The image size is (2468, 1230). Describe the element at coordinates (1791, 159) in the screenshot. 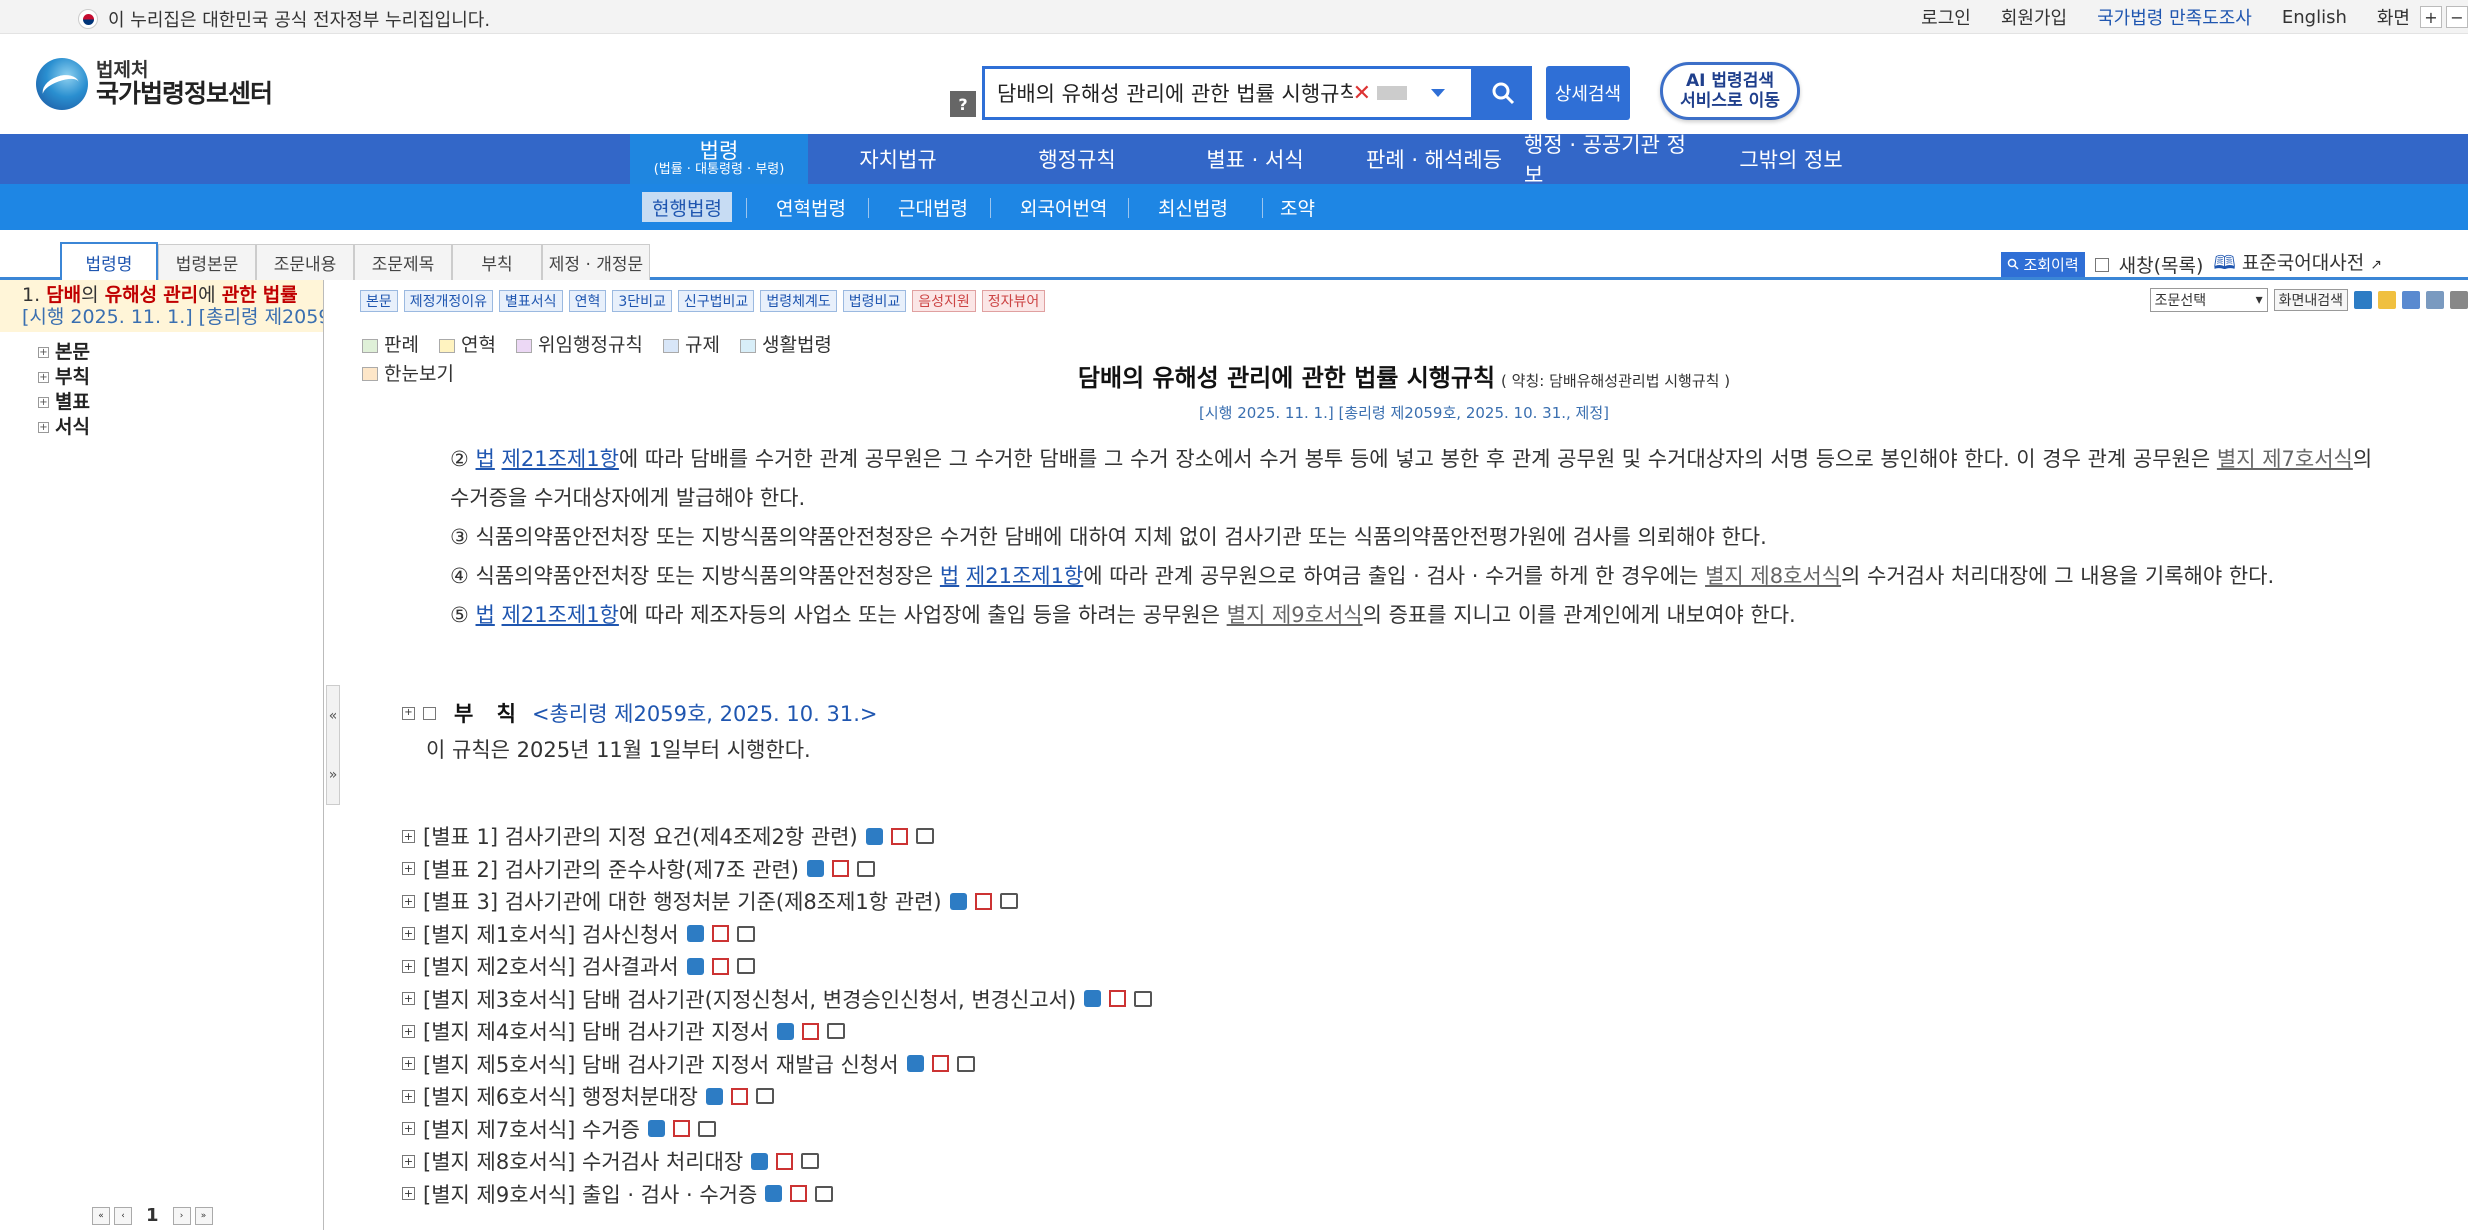

I see `nav-other-info: 그밖의 정보` at that location.